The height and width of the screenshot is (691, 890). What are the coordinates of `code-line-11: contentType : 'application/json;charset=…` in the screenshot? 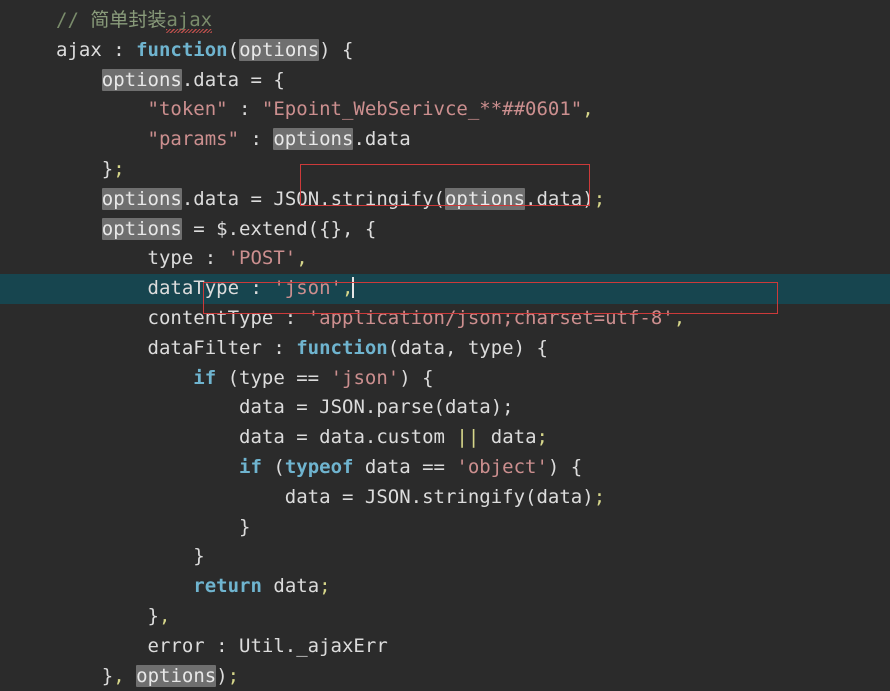 It's located at (445, 319).